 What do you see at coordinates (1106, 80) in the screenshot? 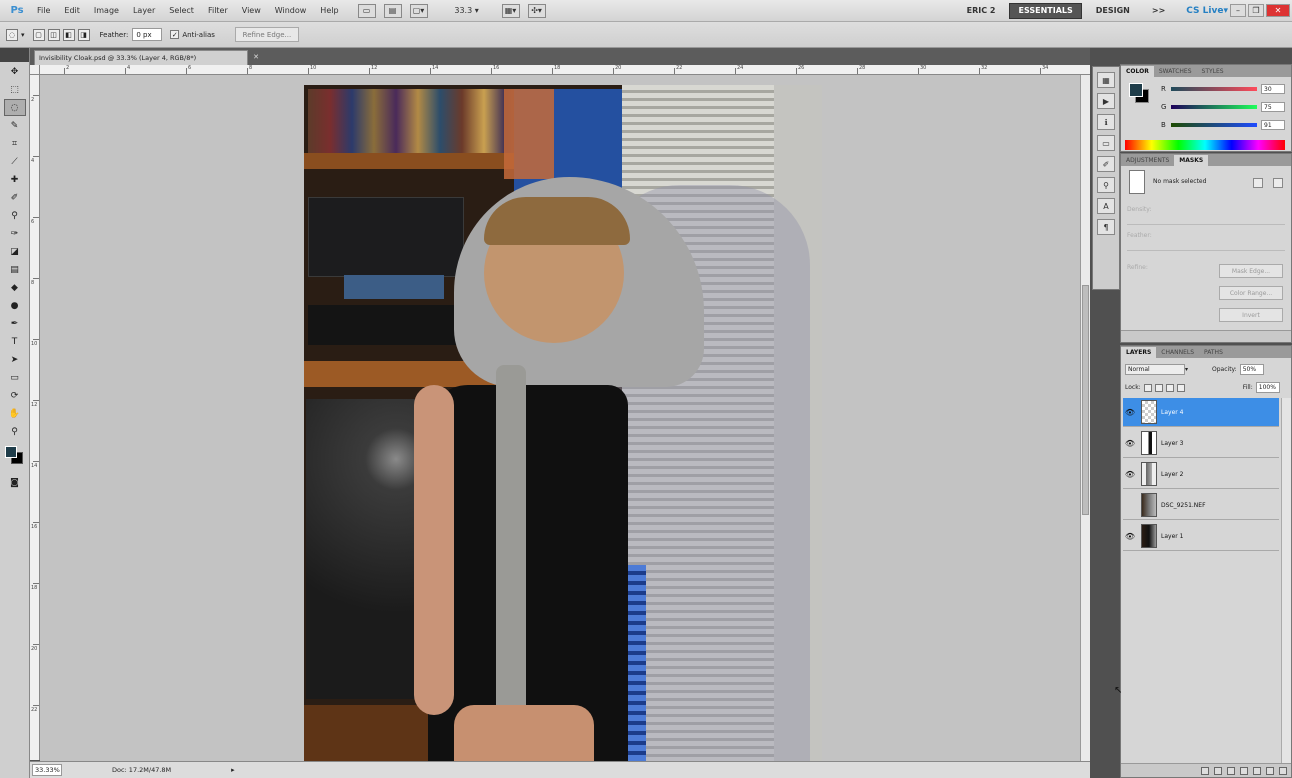
I see `history-panel-icon: ▦` at bounding box center [1106, 80].